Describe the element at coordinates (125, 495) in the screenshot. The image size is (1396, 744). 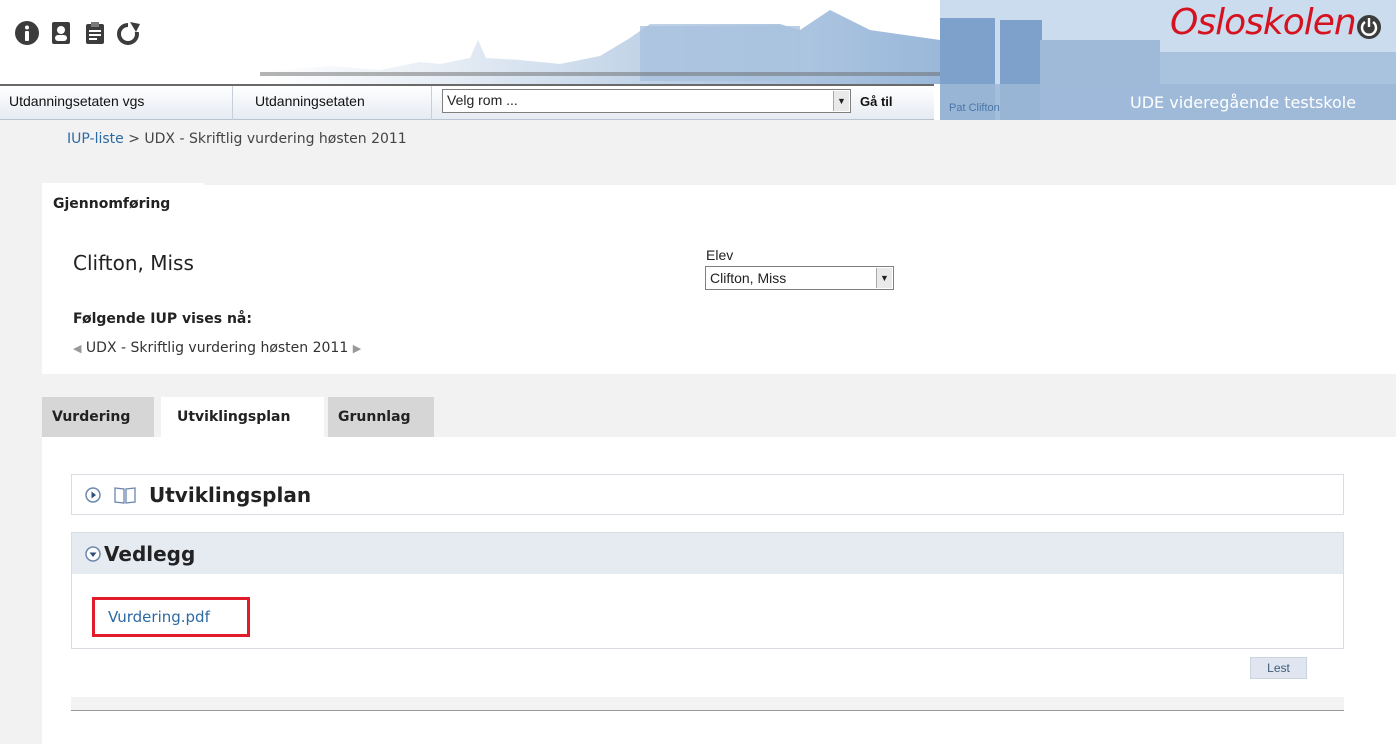
I see `book-icon` at that location.